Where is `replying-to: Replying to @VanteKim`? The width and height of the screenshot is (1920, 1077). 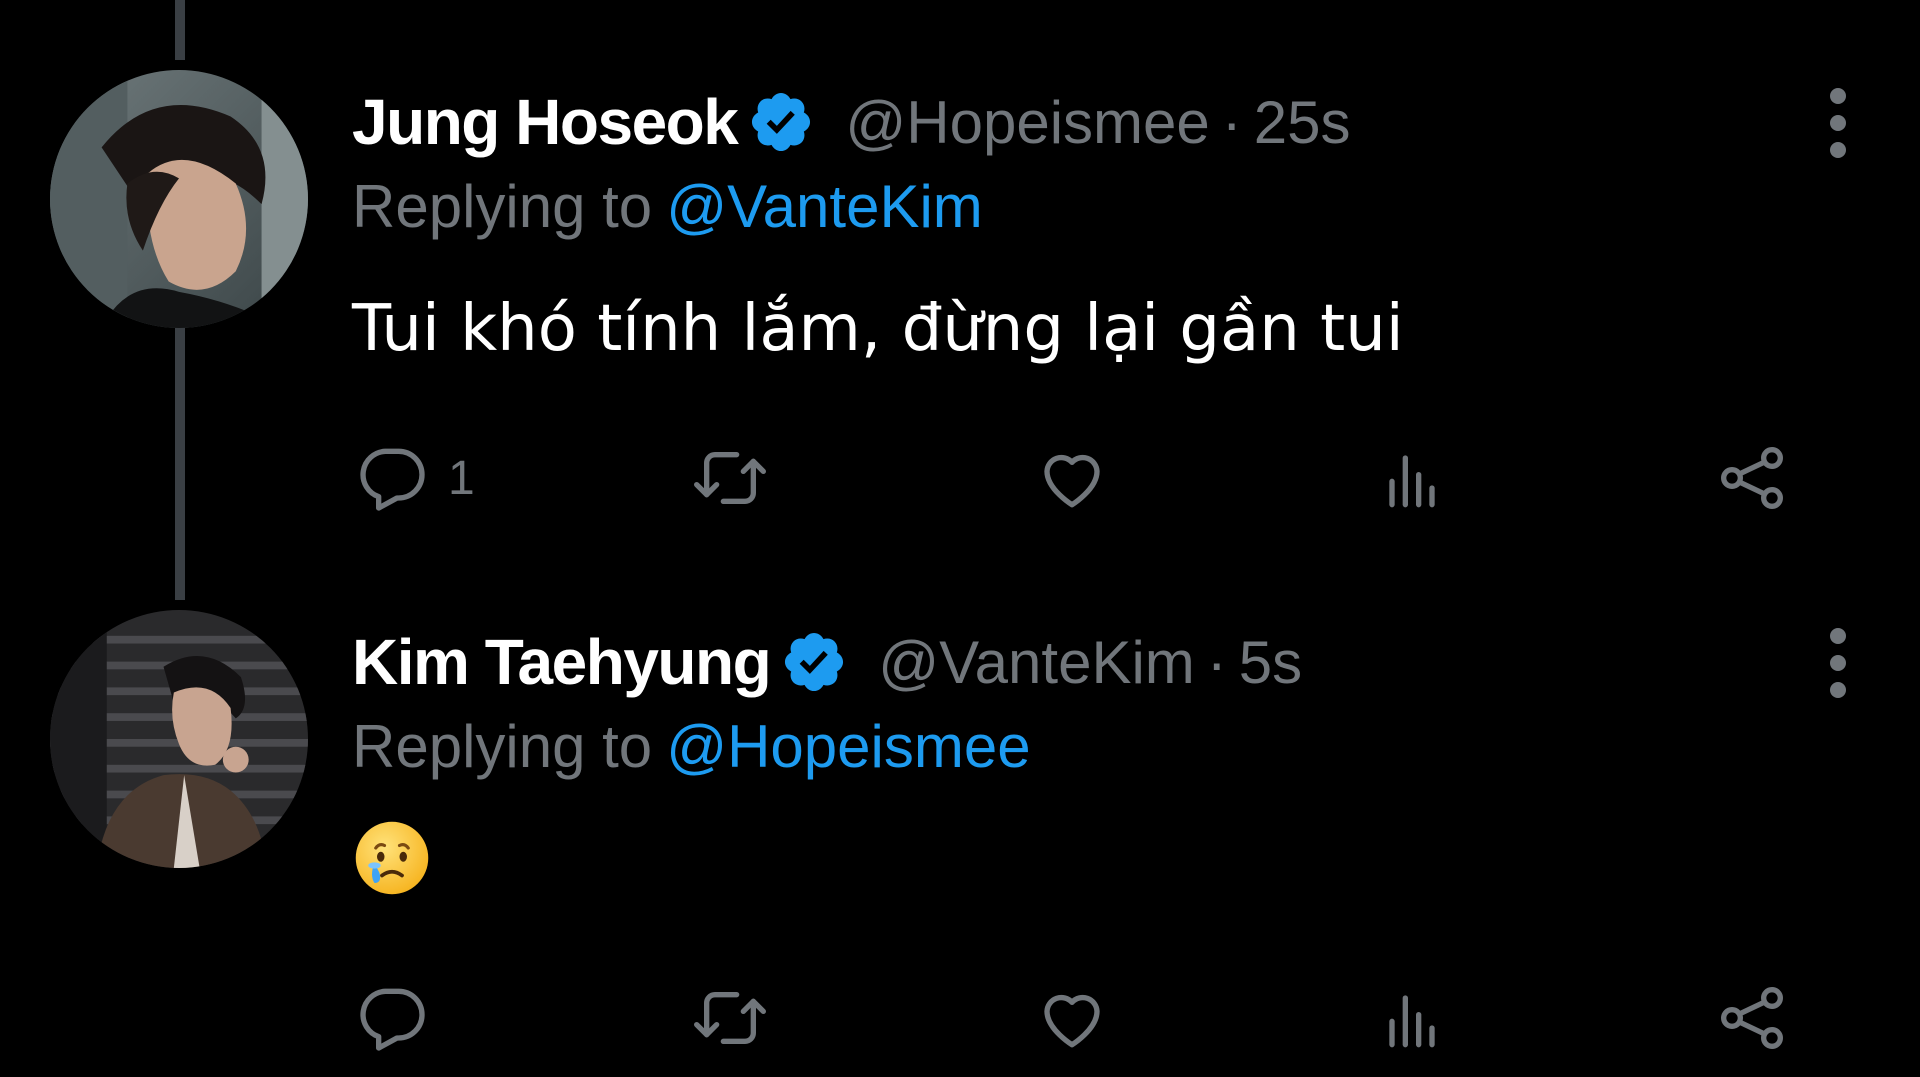 replying-to: Replying to @VanteKim is located at coordinates (667, 206).